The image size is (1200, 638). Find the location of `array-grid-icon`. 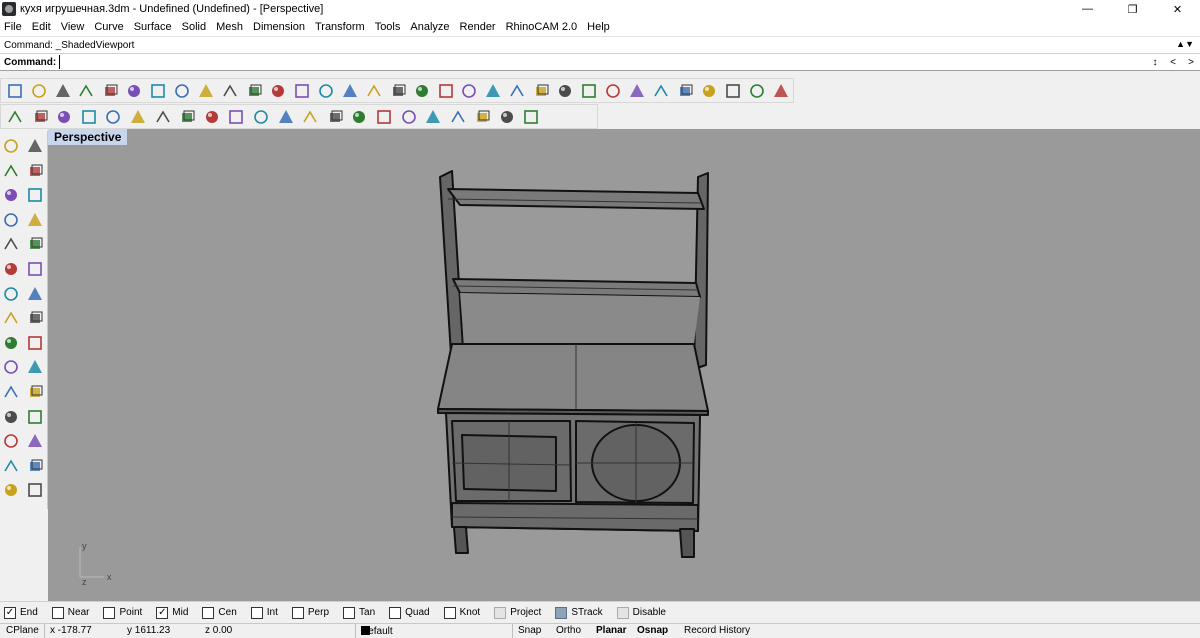

array-grid-icon is located at coordinates (11, 466).